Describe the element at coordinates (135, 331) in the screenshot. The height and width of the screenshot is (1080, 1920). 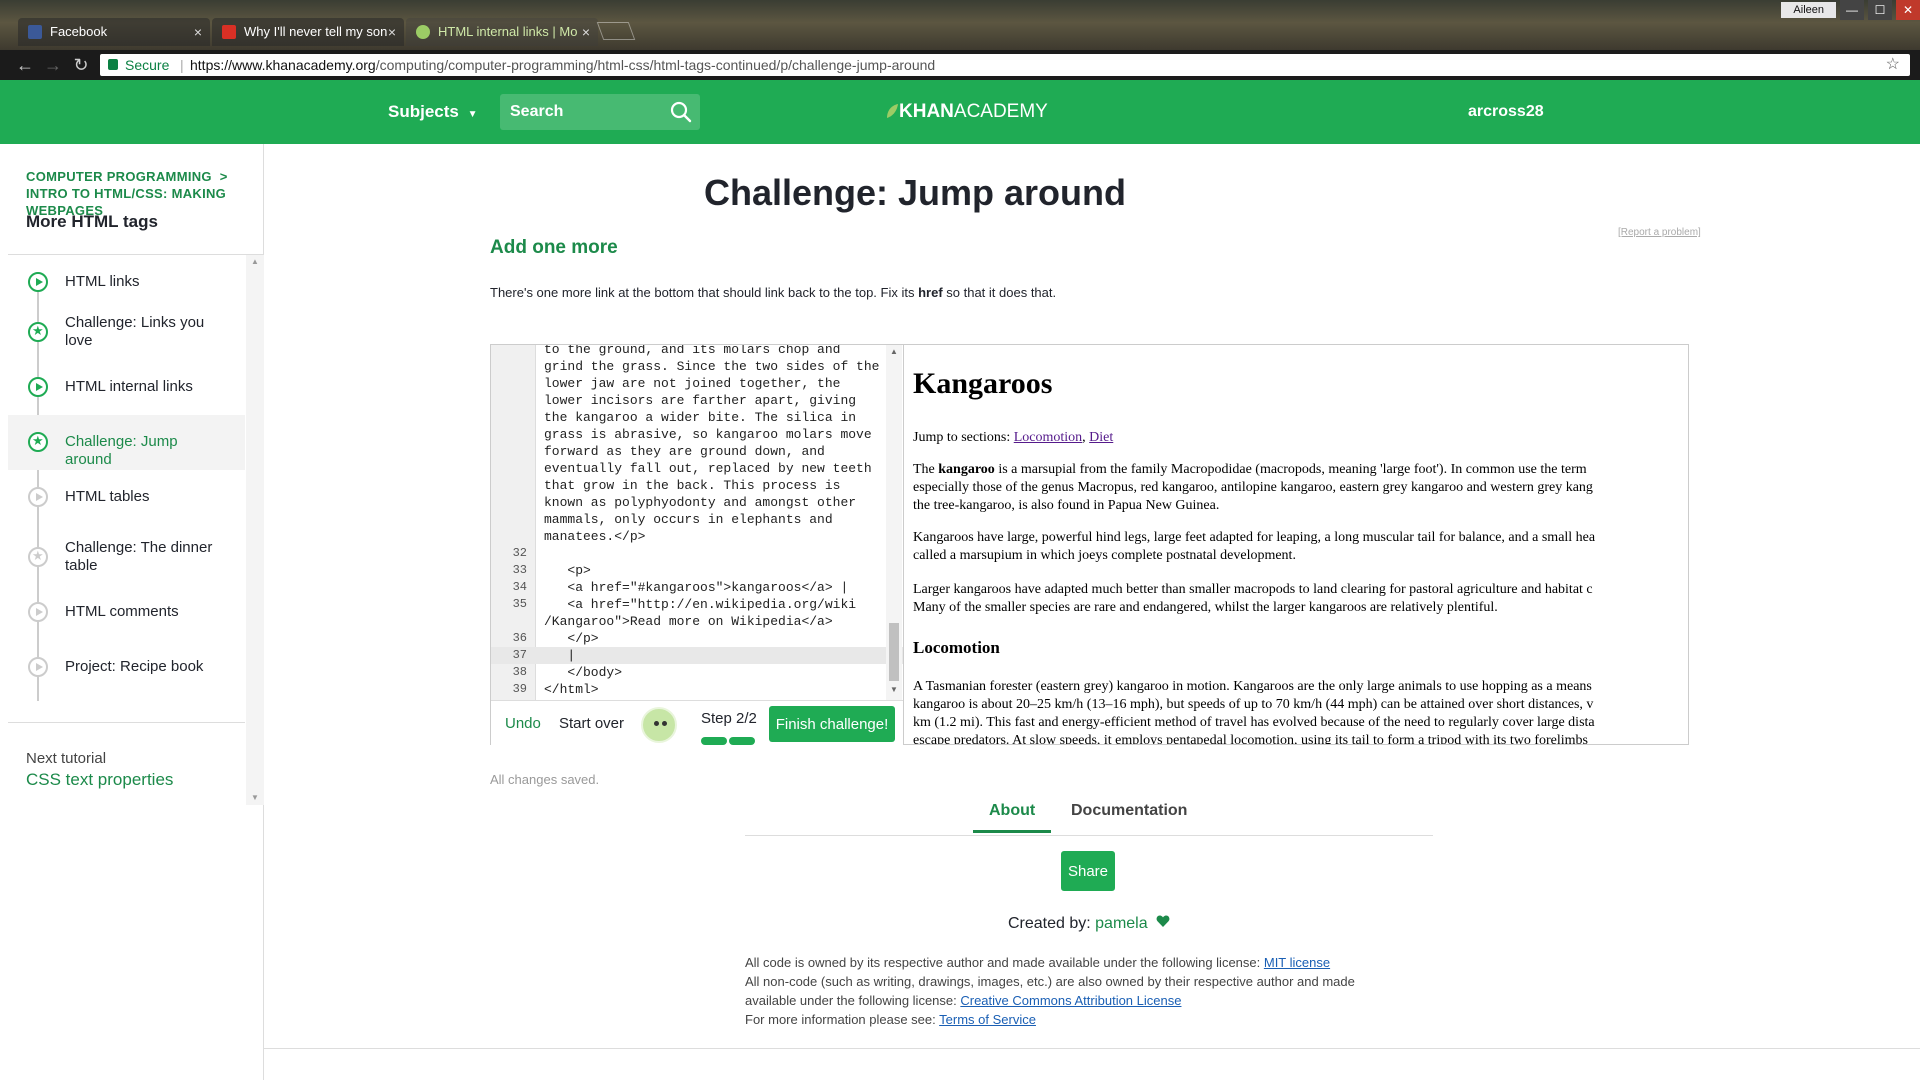
I see `sidebar-item-label: Challenge: Links you love` at that location.